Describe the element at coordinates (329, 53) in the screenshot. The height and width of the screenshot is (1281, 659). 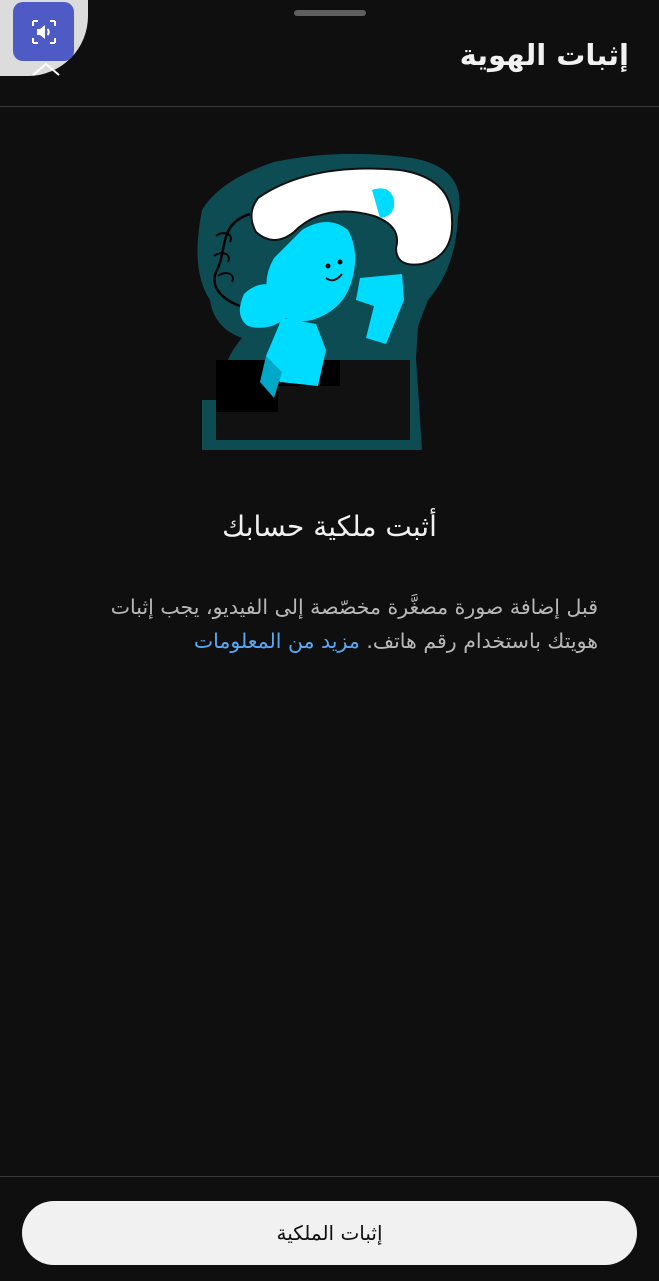
I see `header: إثبات الهوية` at that location.